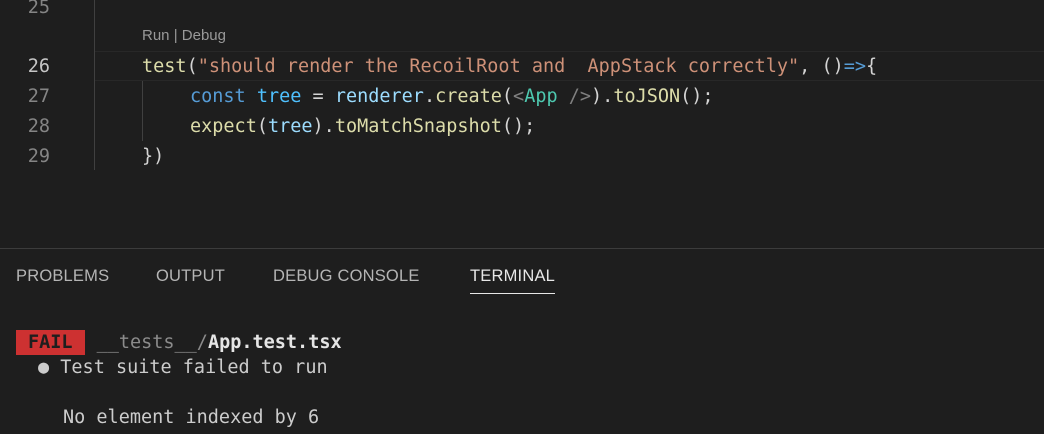 This screenshot has height=434, width=1044. Describe the element at coordinates (513, 280) in the screenshot. I see `tab-terminal: TERMINAL` at that location.